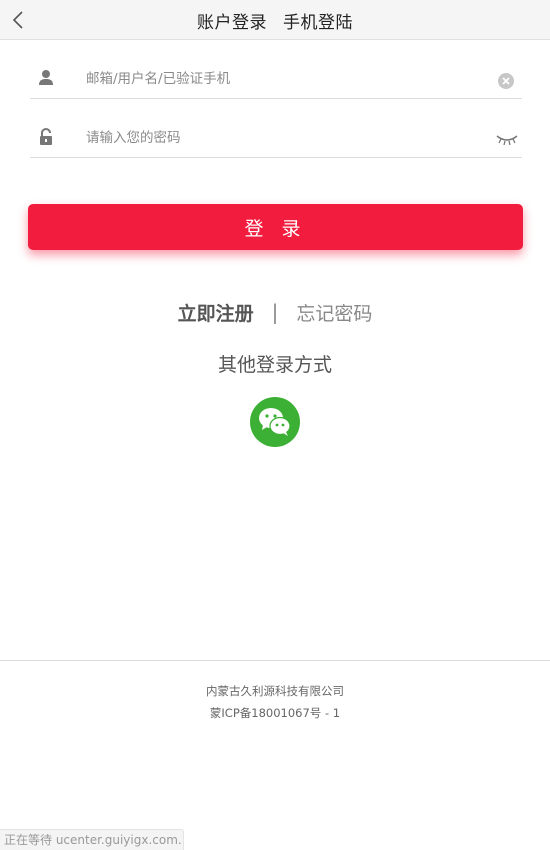  I want to click on login-button: 登 录, so click(275, 227).